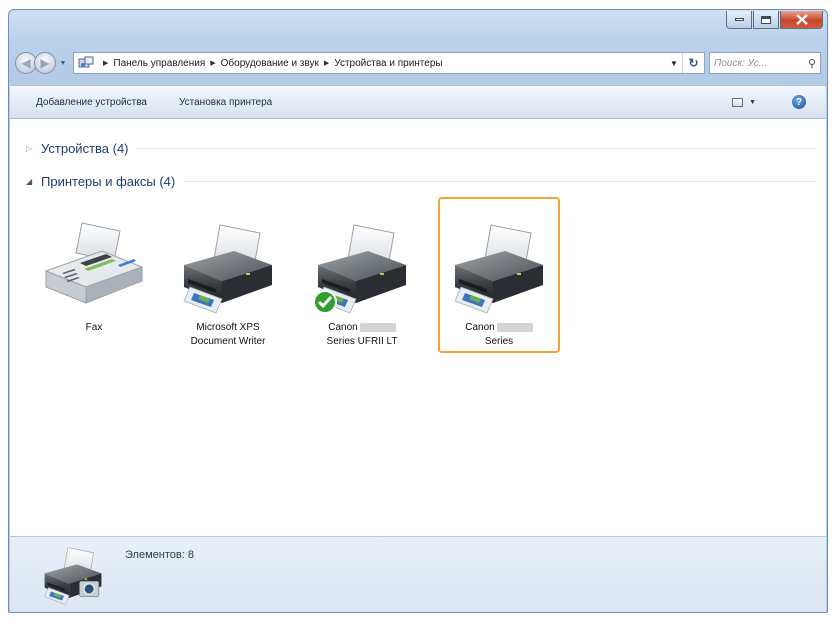 The height and width of the screenshot is (627, 834). I want to click on minimize-button, so click(739, 20).